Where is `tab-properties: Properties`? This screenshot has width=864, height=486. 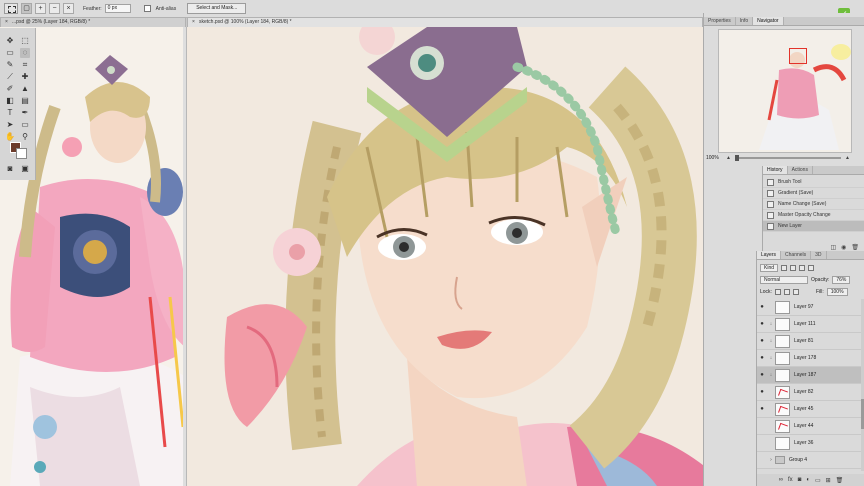 tab-properties: Properties is located at coordinates (720, 21).